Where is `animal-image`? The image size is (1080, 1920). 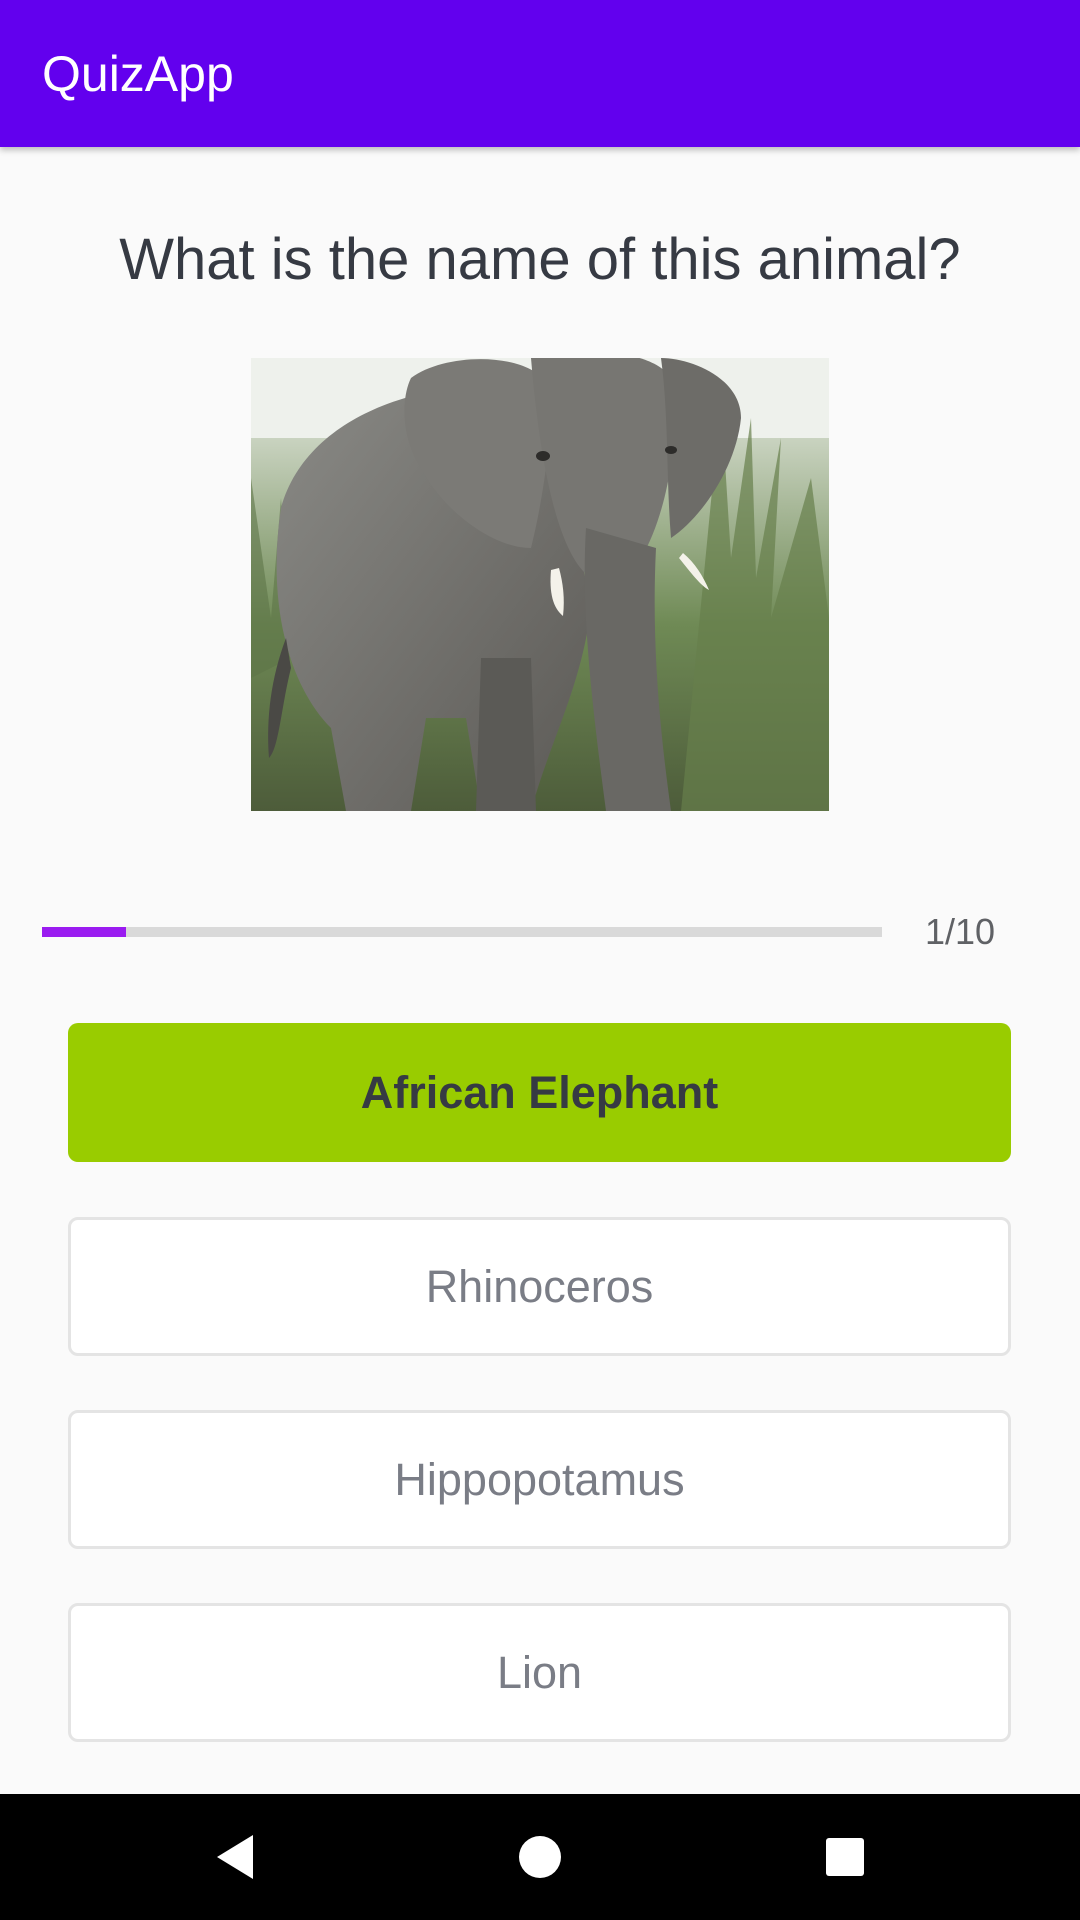 animal-image is located at coordinates (540, 584).